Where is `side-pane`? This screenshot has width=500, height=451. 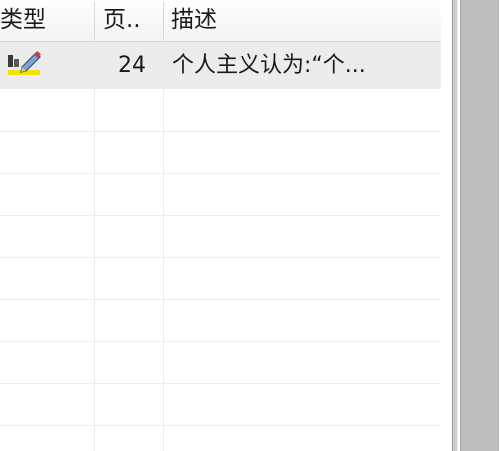 side-pane is located at coordinates (479, 225).